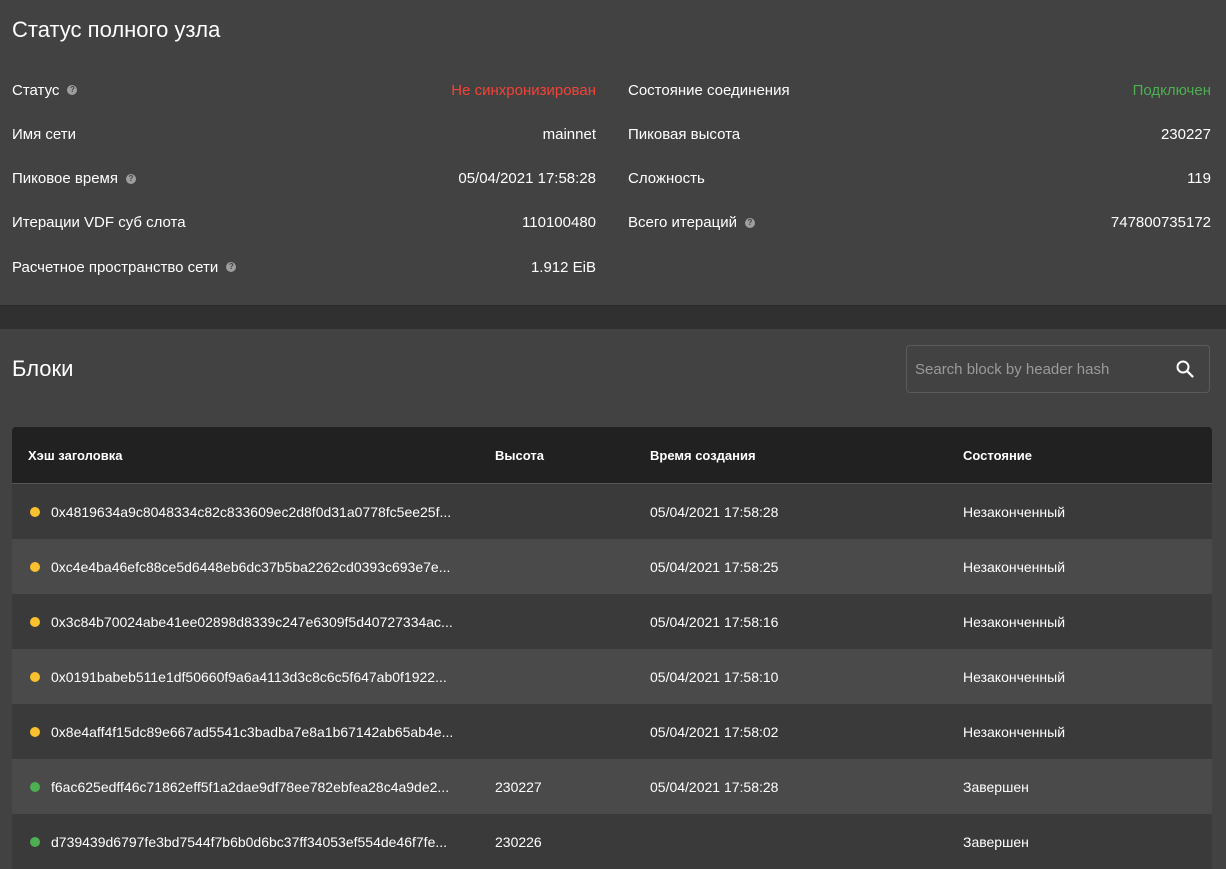 Image resolution: width=1226 pixels, height=869 pixels. Describe the element at coordinates (714, 731) in the screenshot. I see `time-cell: 05/04/2021 17:58:02` at that location.